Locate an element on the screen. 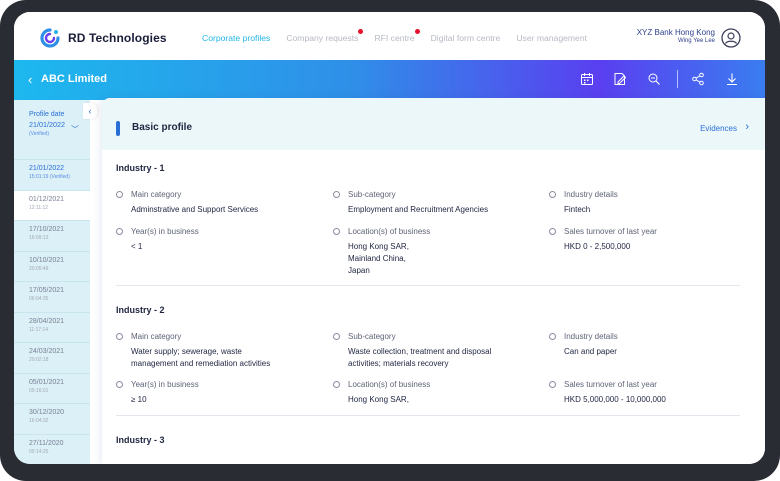 This screenshot has width=780, height=481. nav-link: Digital form centre is located at coordinates (466, 38).